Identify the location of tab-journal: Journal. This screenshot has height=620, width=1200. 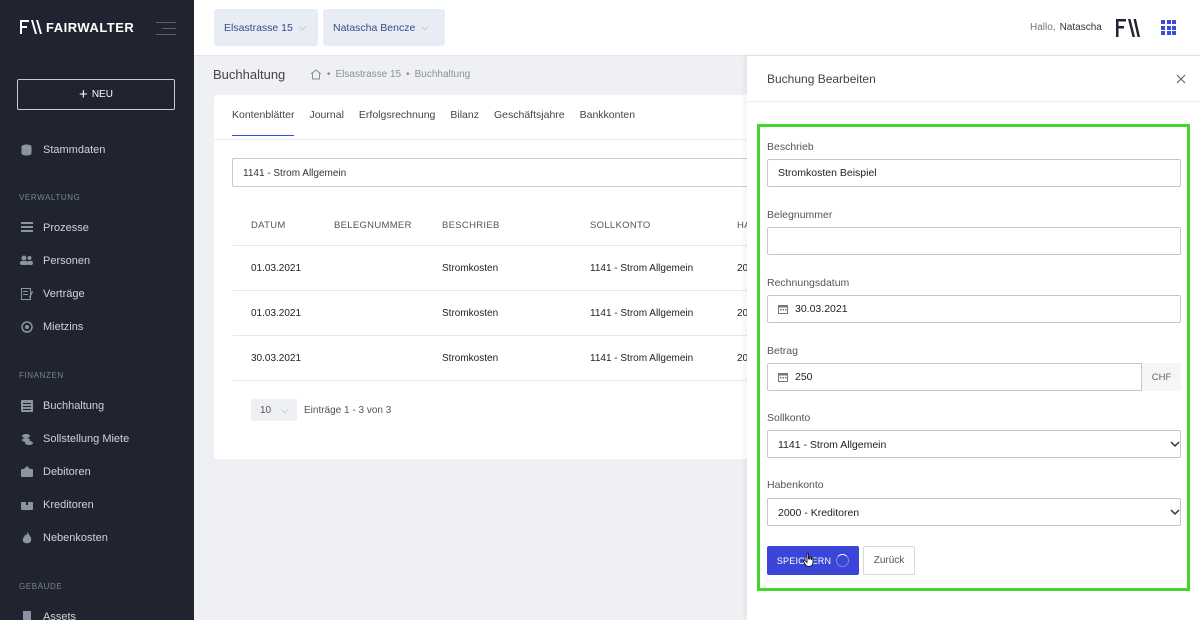
(326, 122).